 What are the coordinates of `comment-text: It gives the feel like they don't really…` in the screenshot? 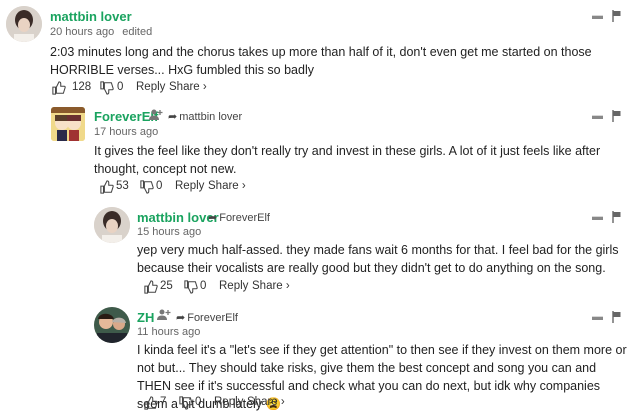 It's located at (347, 160).